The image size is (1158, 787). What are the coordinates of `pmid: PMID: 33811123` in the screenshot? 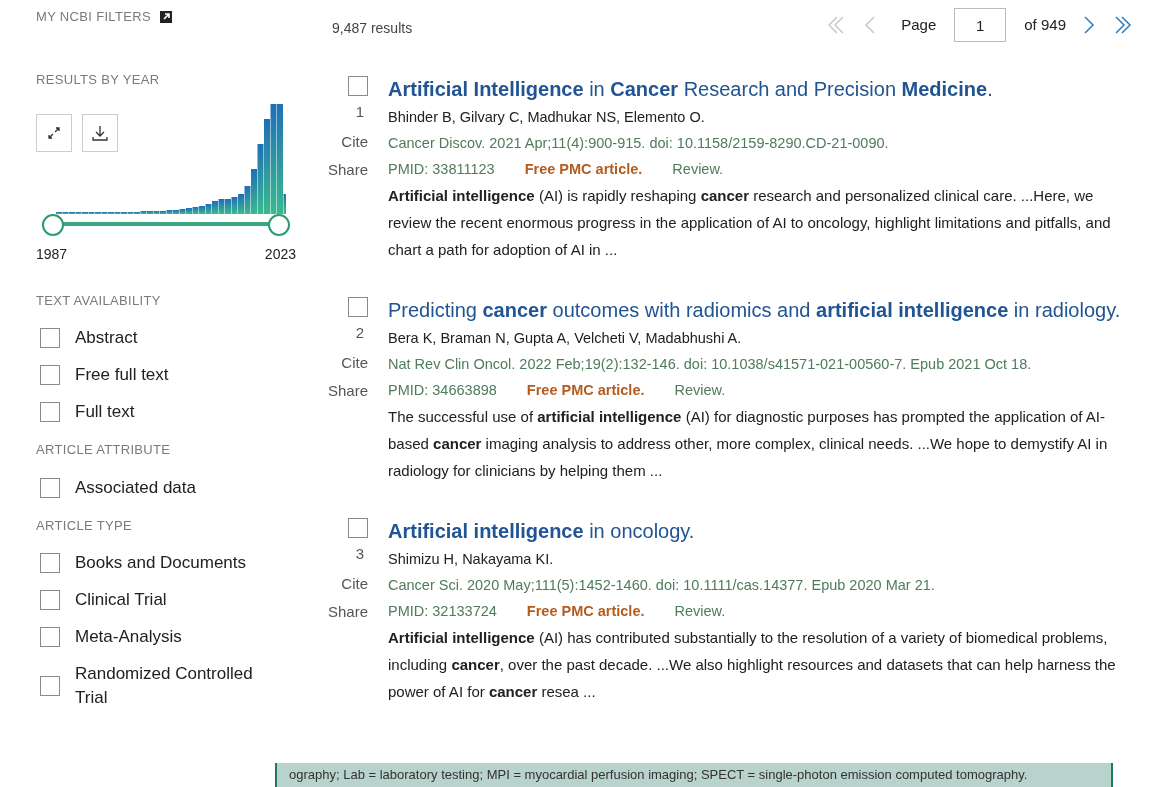 It's located at (441, 169).